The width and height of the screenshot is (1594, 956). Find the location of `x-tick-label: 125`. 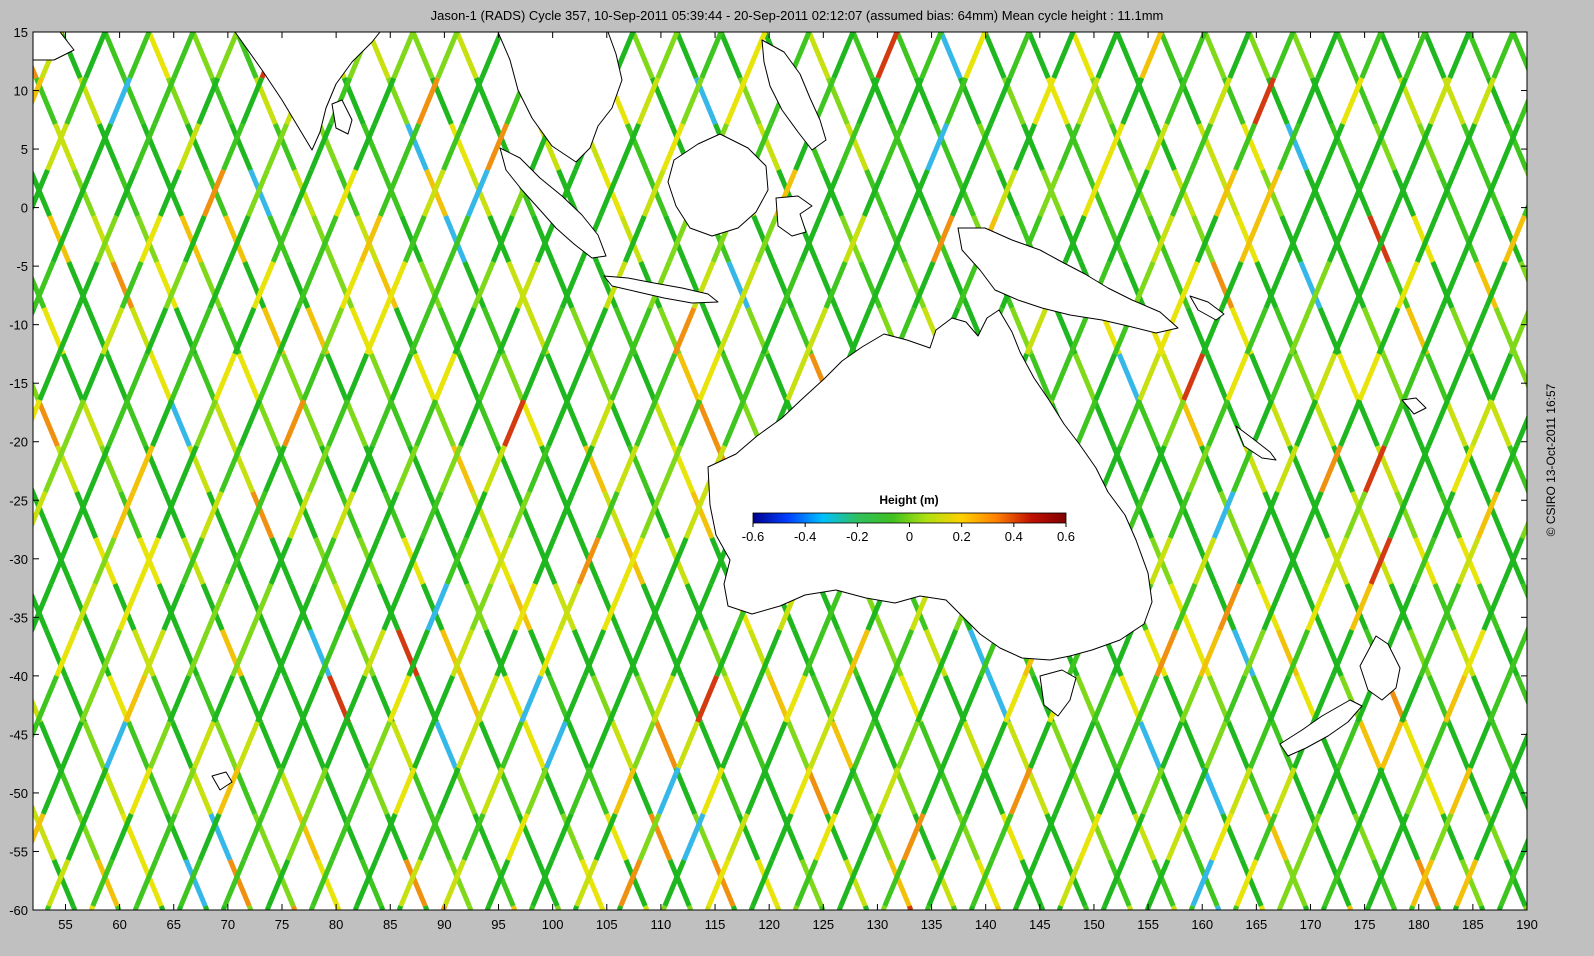

x-tick-label: 125 is located at coordinates (823, 924).